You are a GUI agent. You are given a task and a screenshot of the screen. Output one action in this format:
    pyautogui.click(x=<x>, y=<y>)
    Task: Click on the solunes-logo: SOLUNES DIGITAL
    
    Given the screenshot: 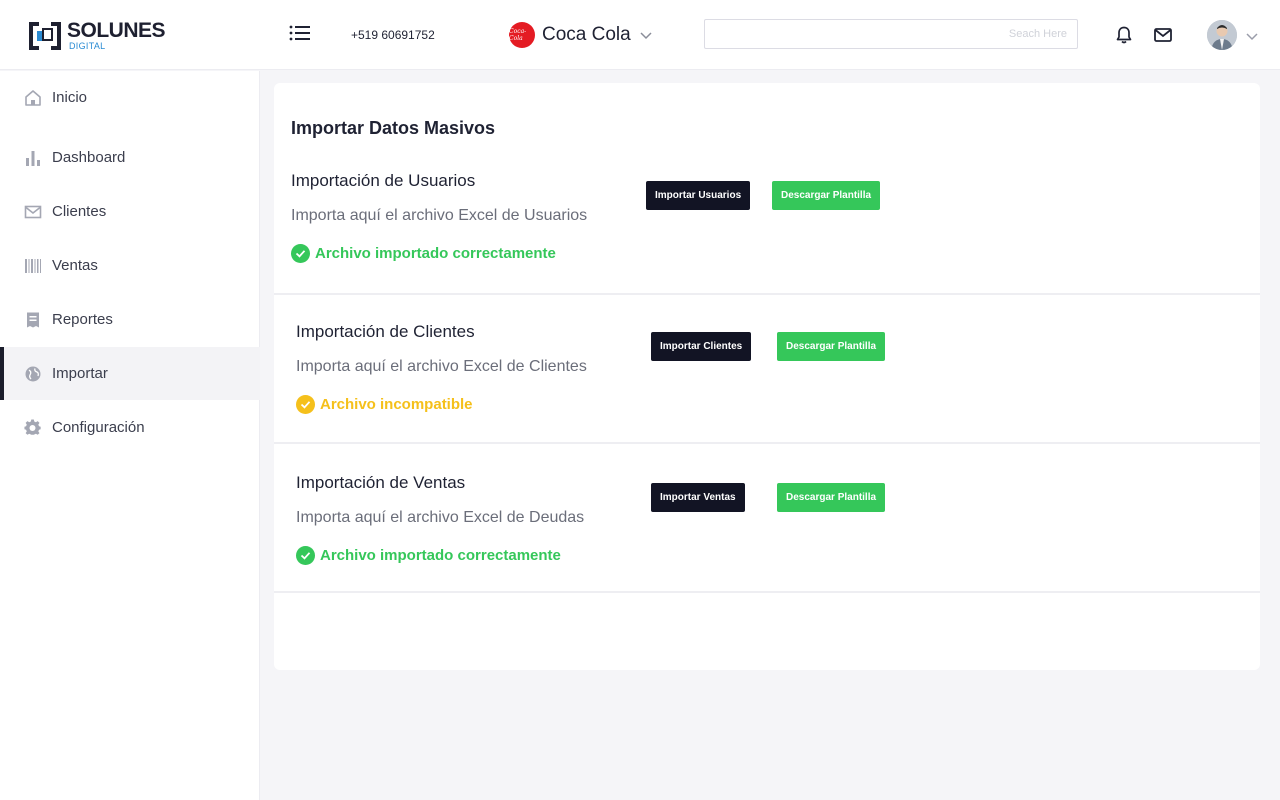 What is the action you would take?
    pyautogui.click(x=97, y=37)
    